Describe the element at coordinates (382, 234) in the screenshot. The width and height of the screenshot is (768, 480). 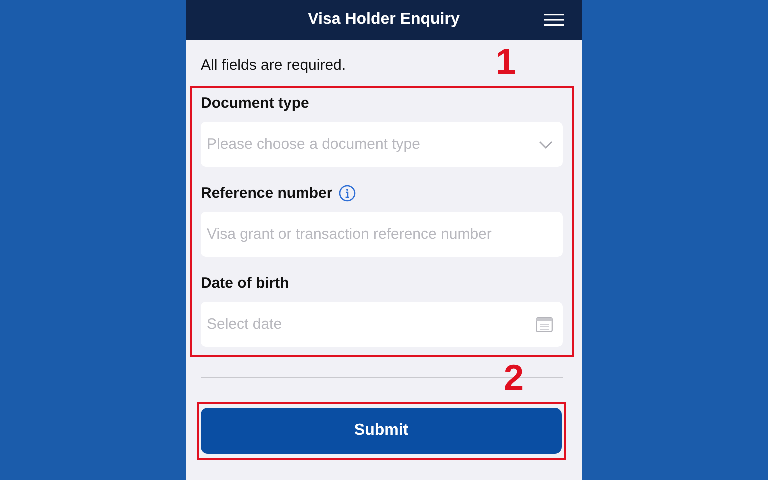
I see `input-field: Visa grant or transaction reference number` at that location.